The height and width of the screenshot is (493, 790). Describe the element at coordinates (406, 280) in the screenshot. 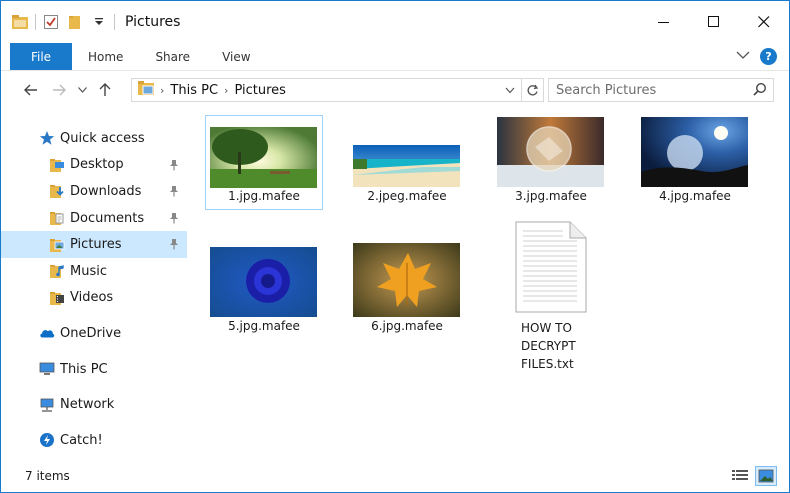

I see `thumbnail-autumn-leaf` at that location.